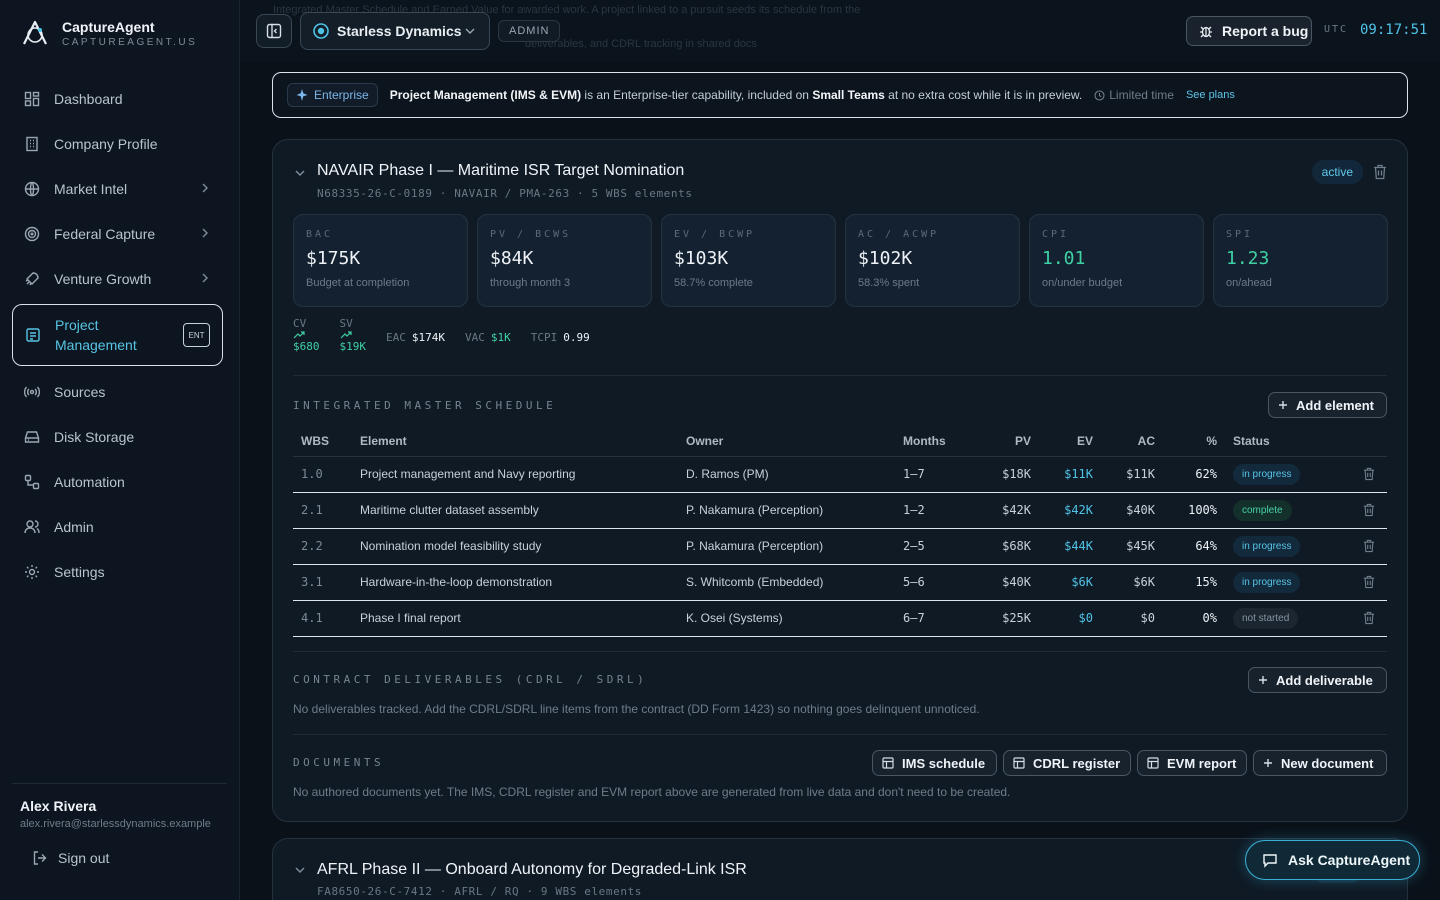  What do you see at coordinates (786, 442) in the screenshot?
I see `column-header: Owner` at bounding box center [786, 442].